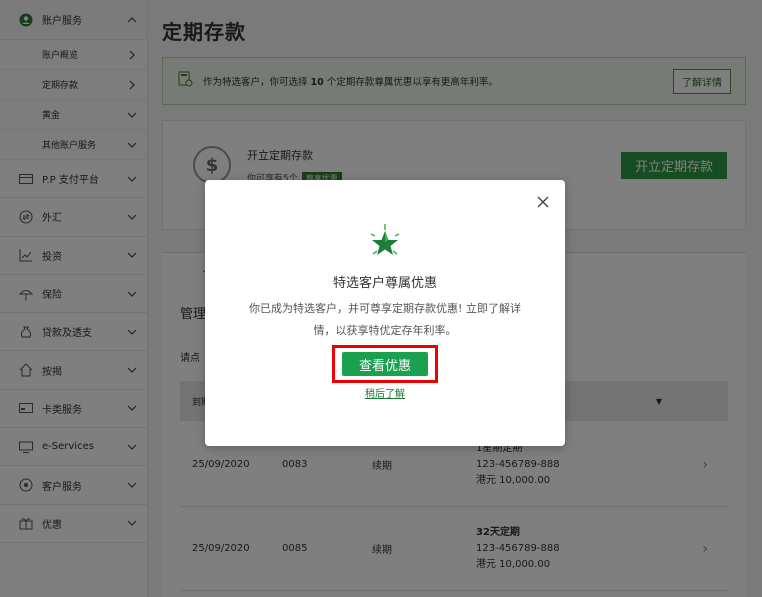  Describe the element at coordinates (385, 392) in the screenshot. I see `learn-later-link: 稍后了解` at that location.